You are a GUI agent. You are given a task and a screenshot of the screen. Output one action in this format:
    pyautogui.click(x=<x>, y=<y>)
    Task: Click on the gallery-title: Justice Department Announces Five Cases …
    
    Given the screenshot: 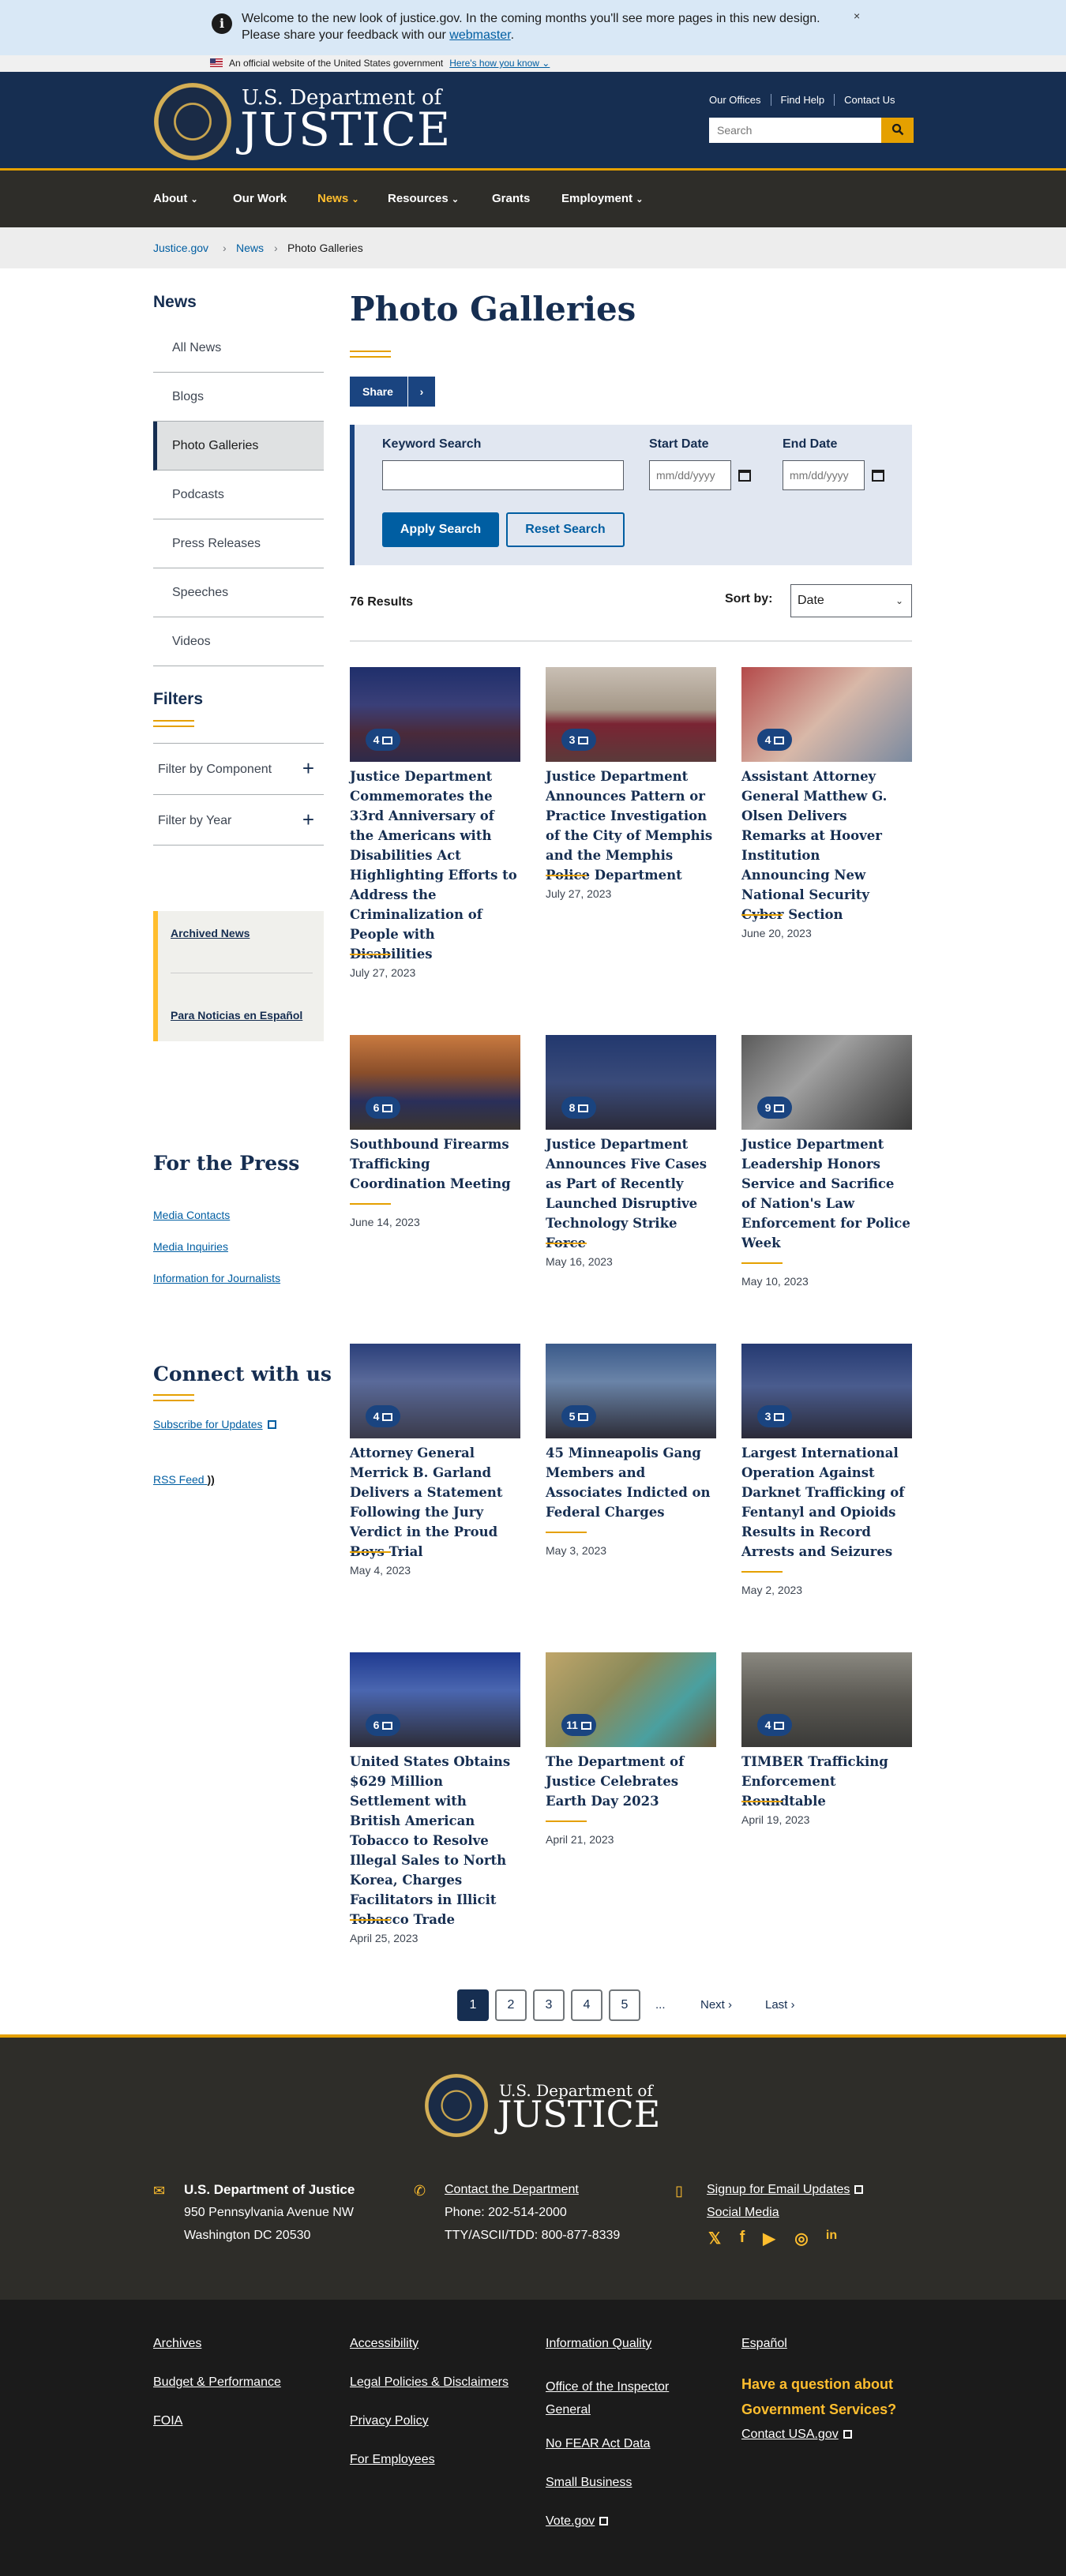 What is the action you would take?
    pyautogui.click(x=631, y=1193)
    